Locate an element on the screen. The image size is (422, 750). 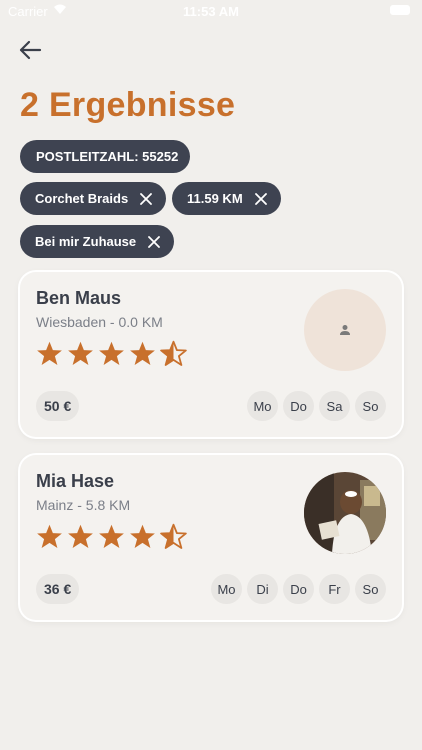
price-badge: 36 € is located at coordinates (58, 589).